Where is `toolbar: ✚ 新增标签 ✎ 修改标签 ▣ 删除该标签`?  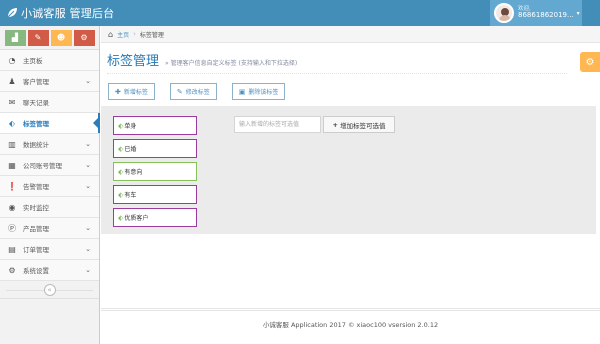 toolbar: ✚ 新增标签 ✎ 修改标签 ▣ 删除该标签 is located at coordinates (197, 91).